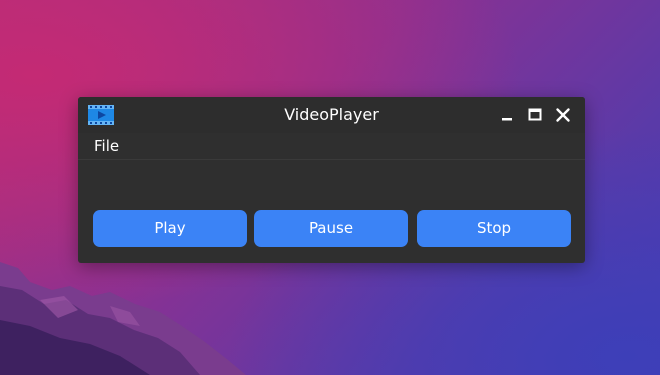 The height and width of the screenshot is (375, 660). Describe the element at coordinates (106, 146) in the screenshot. I see `menu-item-file: File` at that location.